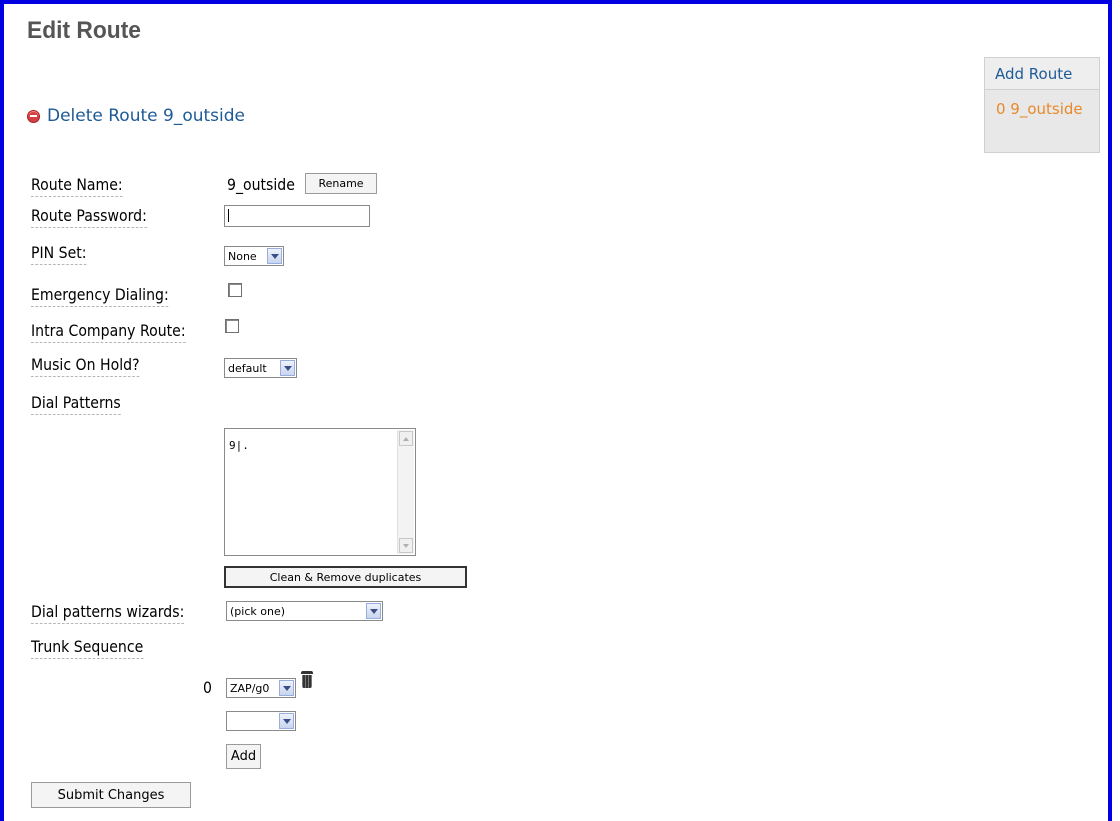  I want to click on dial-patterns-value: 9|., so click(239, 445).